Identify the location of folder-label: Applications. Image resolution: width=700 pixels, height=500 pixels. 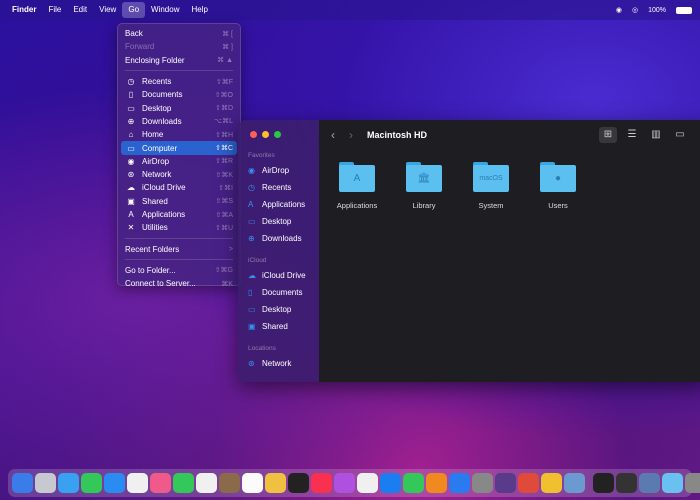
(357, 205).